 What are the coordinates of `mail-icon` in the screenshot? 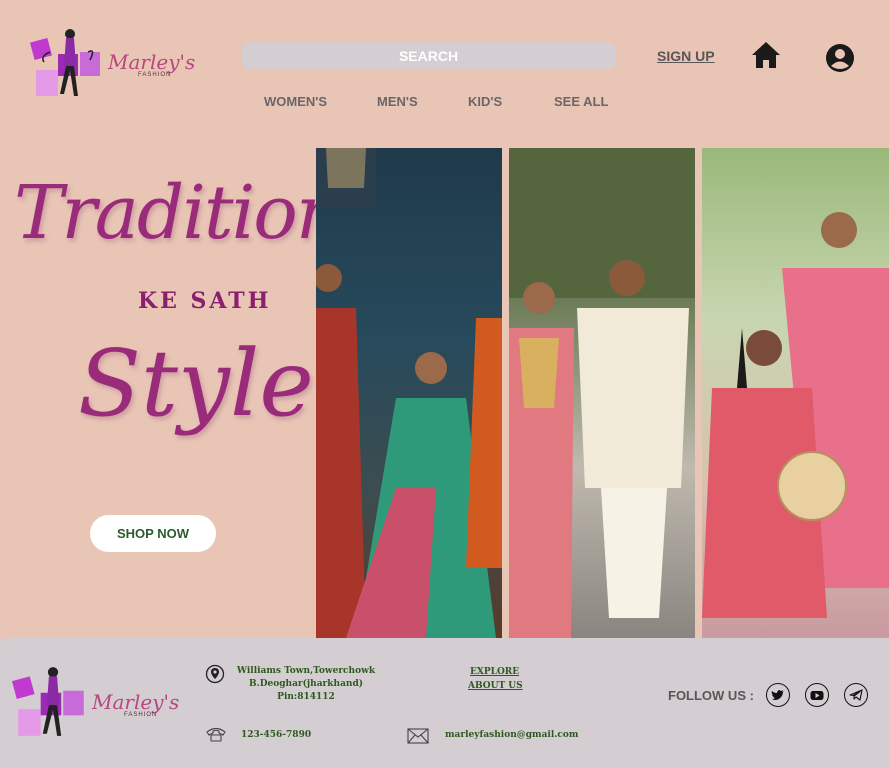 It's located at (418, 736).